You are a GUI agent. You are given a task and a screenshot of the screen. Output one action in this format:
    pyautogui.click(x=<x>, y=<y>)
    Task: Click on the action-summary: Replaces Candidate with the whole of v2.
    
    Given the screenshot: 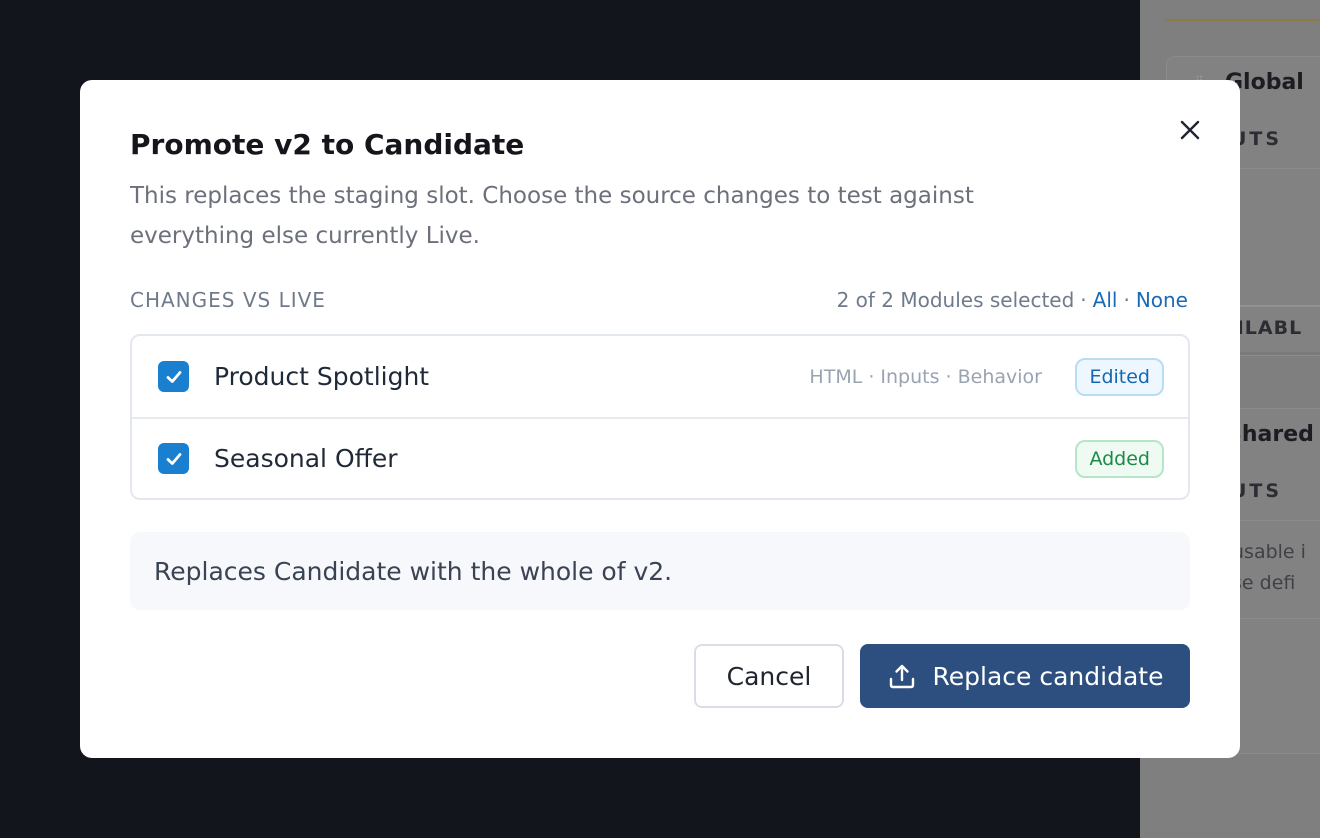 What is the action you would take?
    pyautogui.click(x=660, y=571)
    